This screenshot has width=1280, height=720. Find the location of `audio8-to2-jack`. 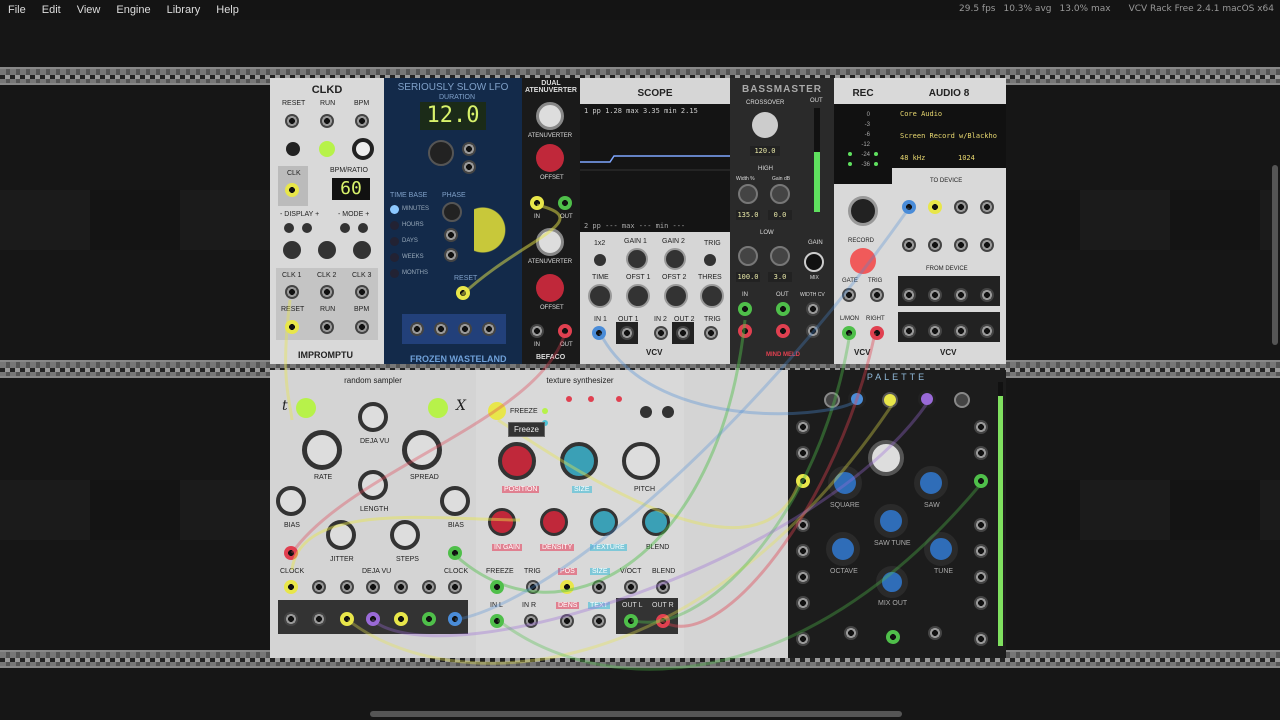

audio8-to2-jack is located at coordinates (935, 207).